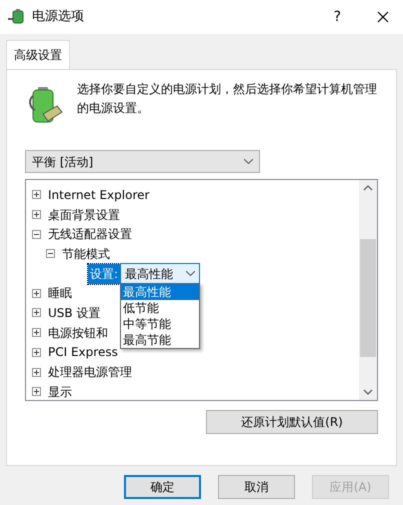 The image size is (403, 505). I want to click on tree-item: 处理器电源管理, so click(90, 372).